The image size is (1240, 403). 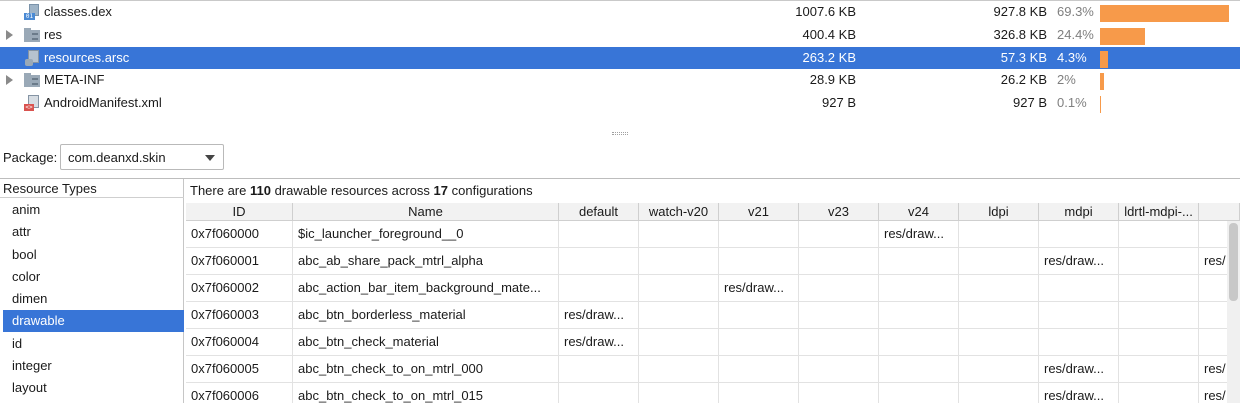 I want to click on file-row: <> AndroidManifest.xml 927 B 927 B 0.1%, so click(x=620, y=103).